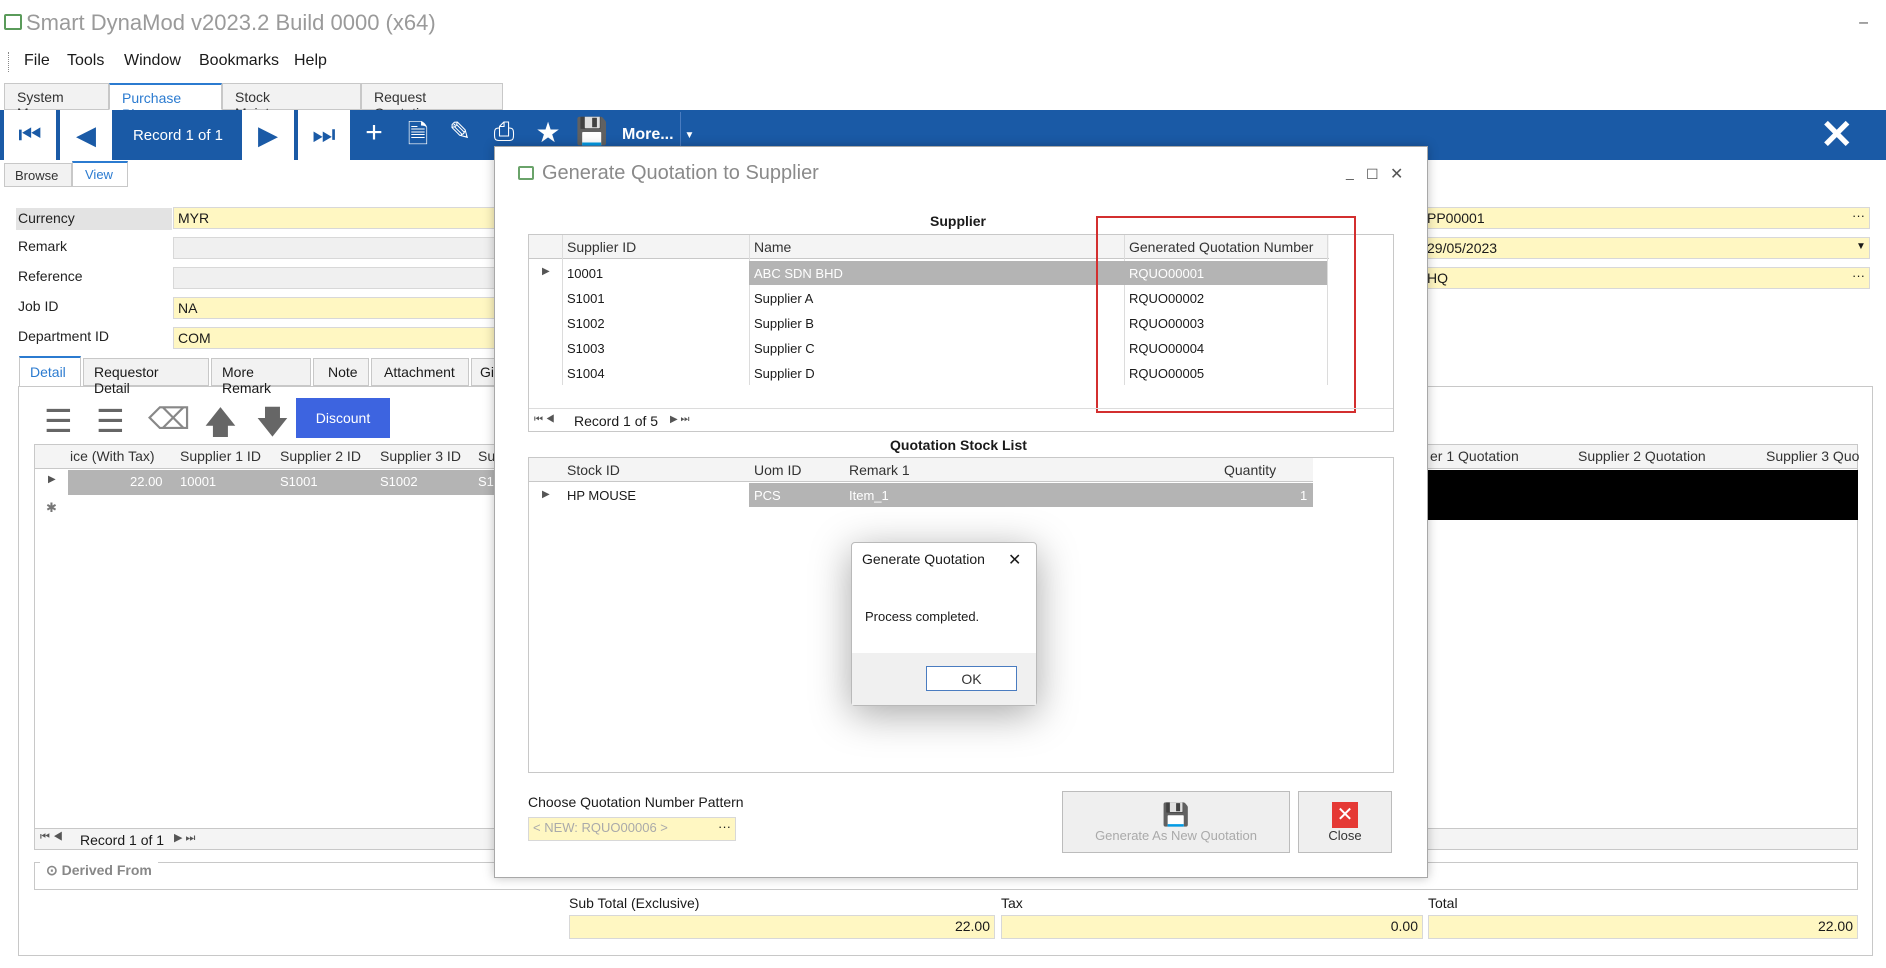  What do you see at coordinates (784, 373) in the screenshot?
I see `supplier-name-cell: Supplier D` at bounding box center [784, 373].